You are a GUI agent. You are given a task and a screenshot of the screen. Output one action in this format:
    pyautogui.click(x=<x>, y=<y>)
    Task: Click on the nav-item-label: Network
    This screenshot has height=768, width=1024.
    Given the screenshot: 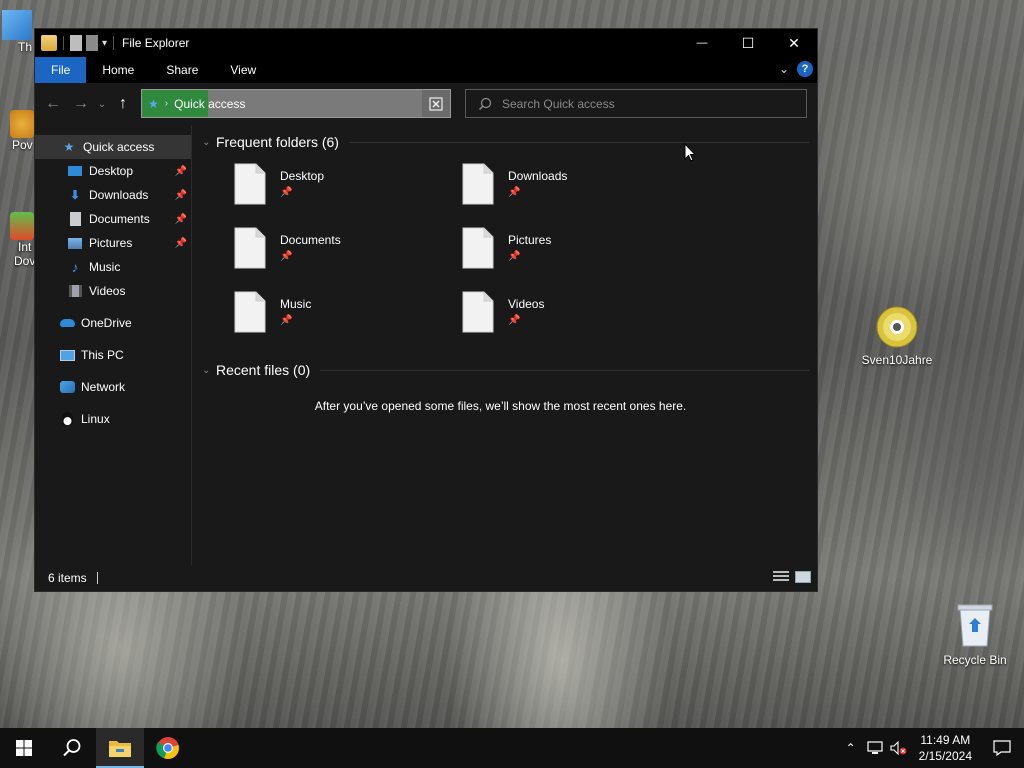 What is the action you would take?
    pyautogui.click(x=103, y=387)
    